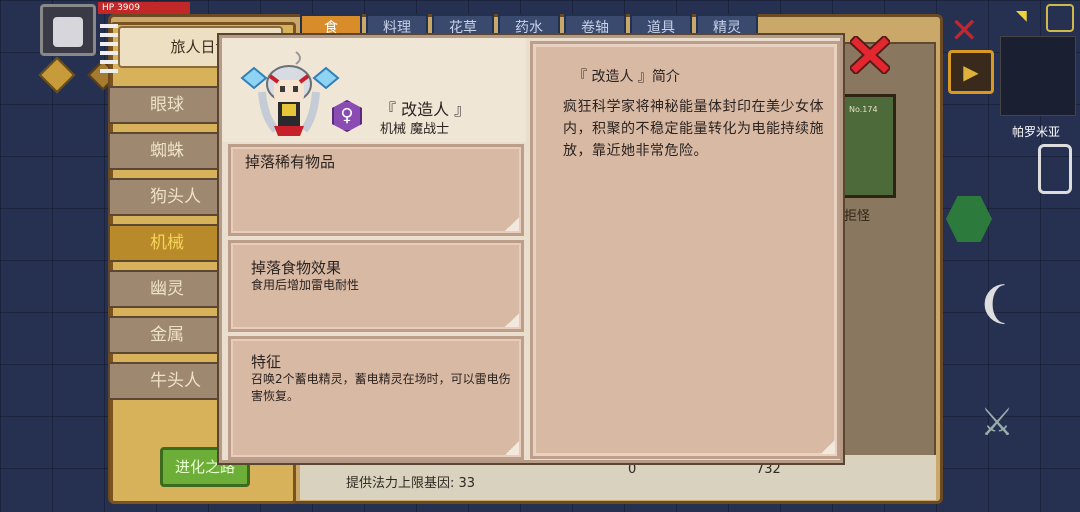 The height and width of the screenshot is (512, 1080). I want to click on monster-card: No.174, so click(869, 146).